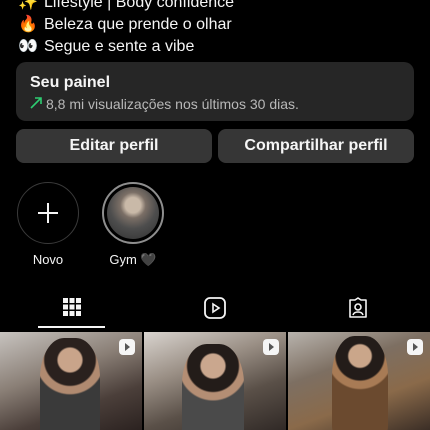 This screenshot has height=430, width=430. I want to click on edit-profile-button: Editar perfil, so click(114, 146).